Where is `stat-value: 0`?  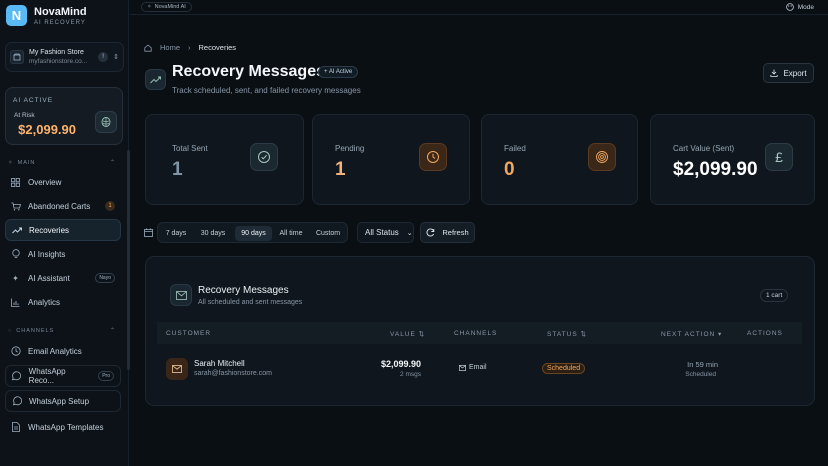
stat-value: 0 is located at coordinates (509, 169).